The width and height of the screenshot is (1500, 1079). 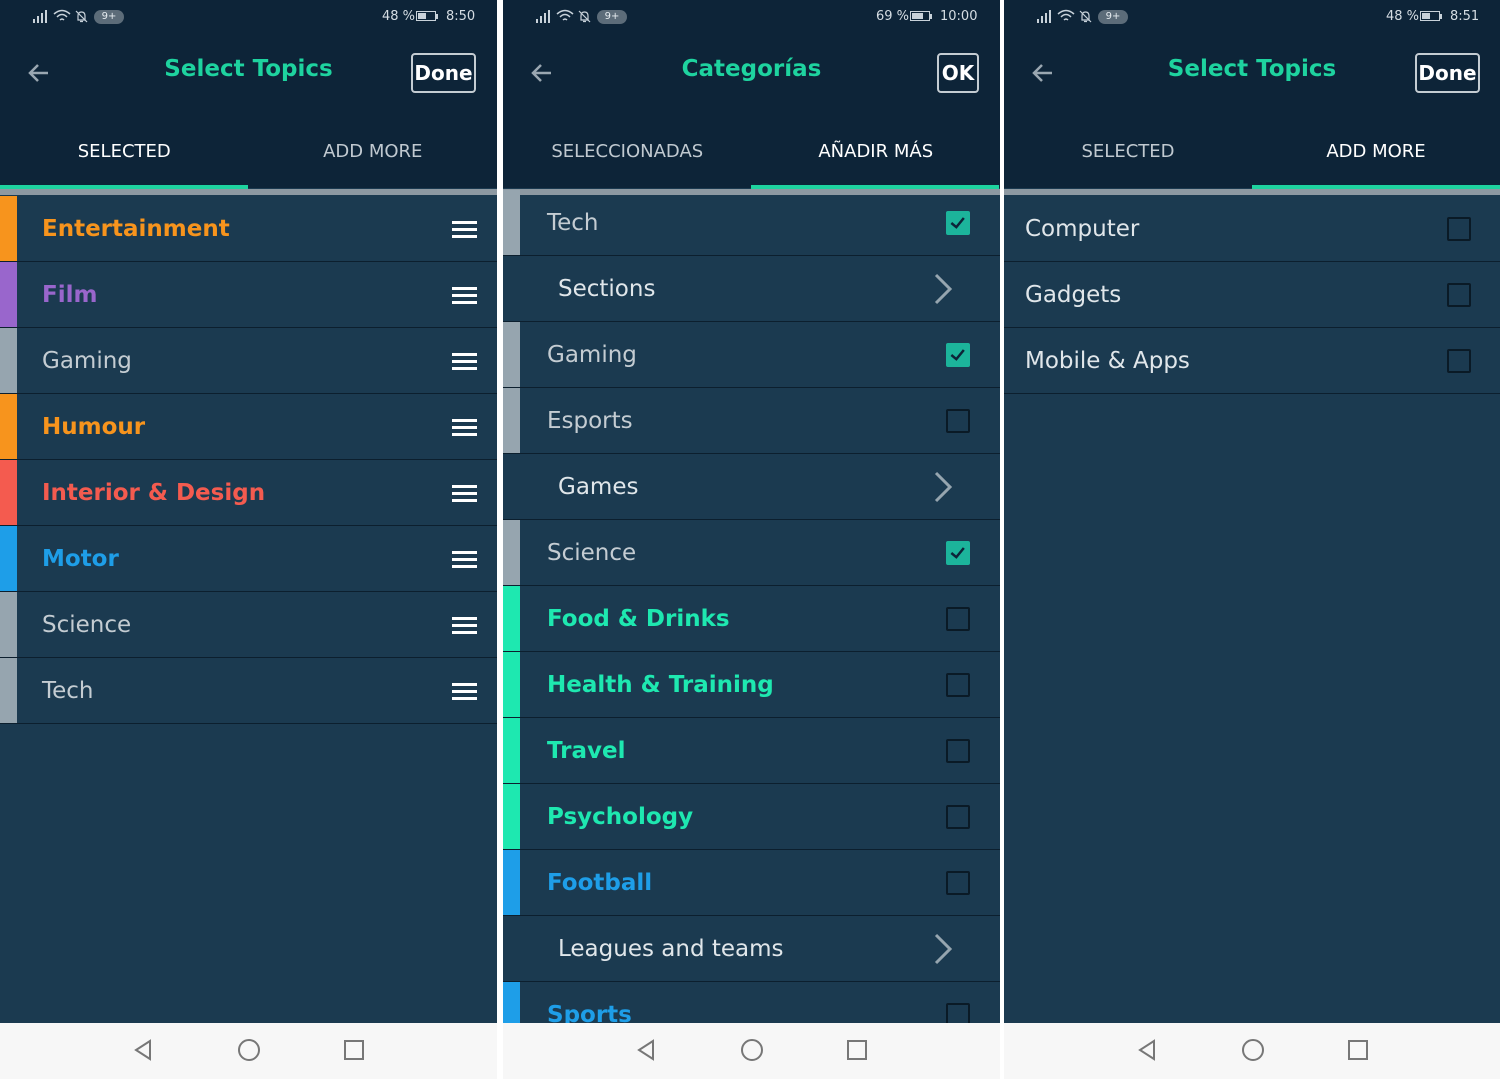 I want to click on category-row-football: Football, so click(x=751, y=883).